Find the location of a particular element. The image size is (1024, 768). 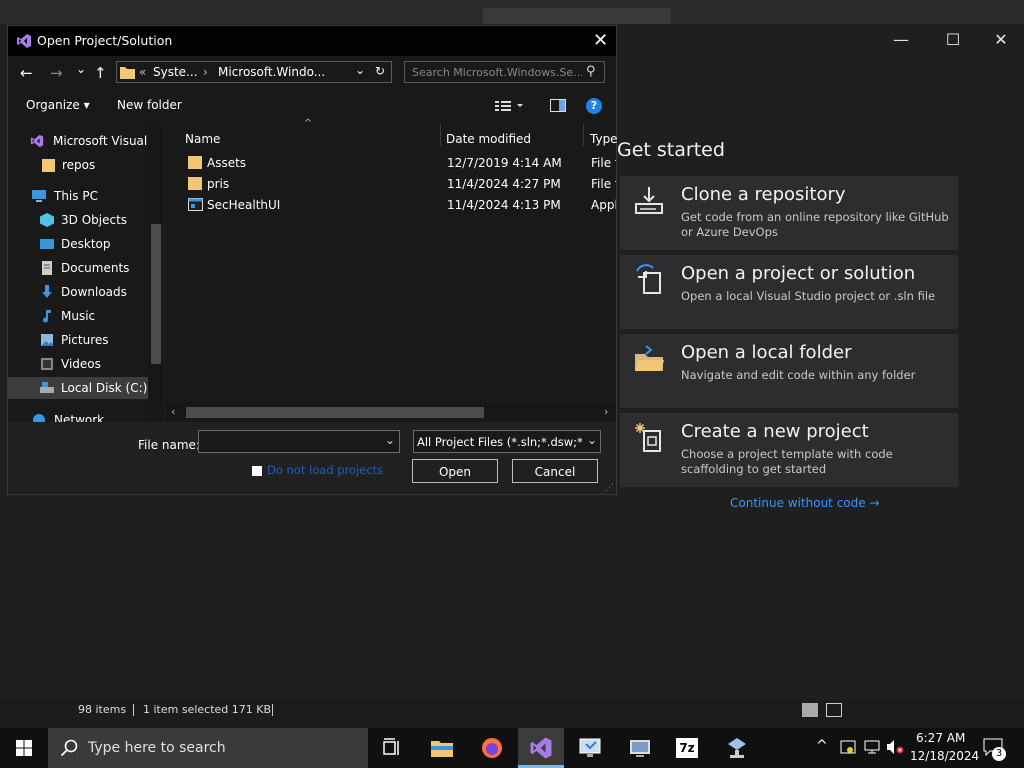

file-row: Assets 12/7/2019 4:14 AM File fo is located at coordinates (392, 163).